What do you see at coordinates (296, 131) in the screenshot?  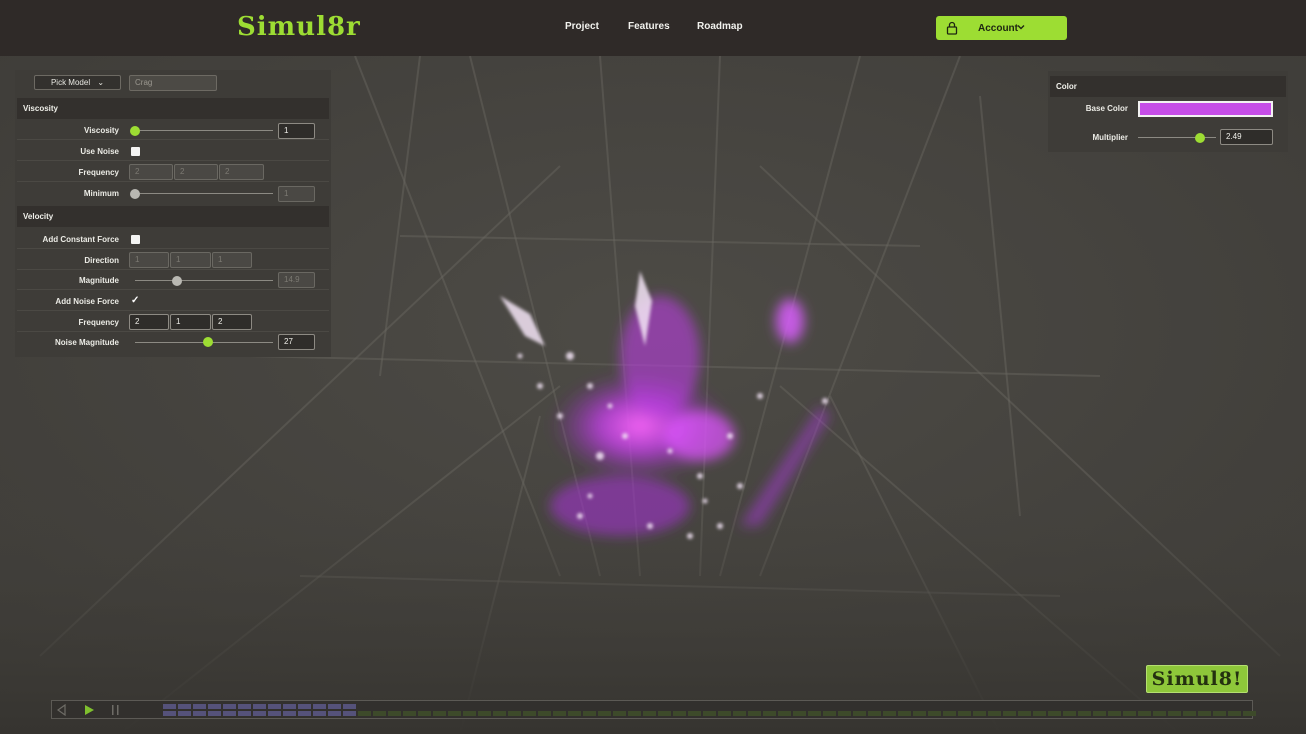 I see `viscosity-value-input: 1` at bounding box center [296, 131].